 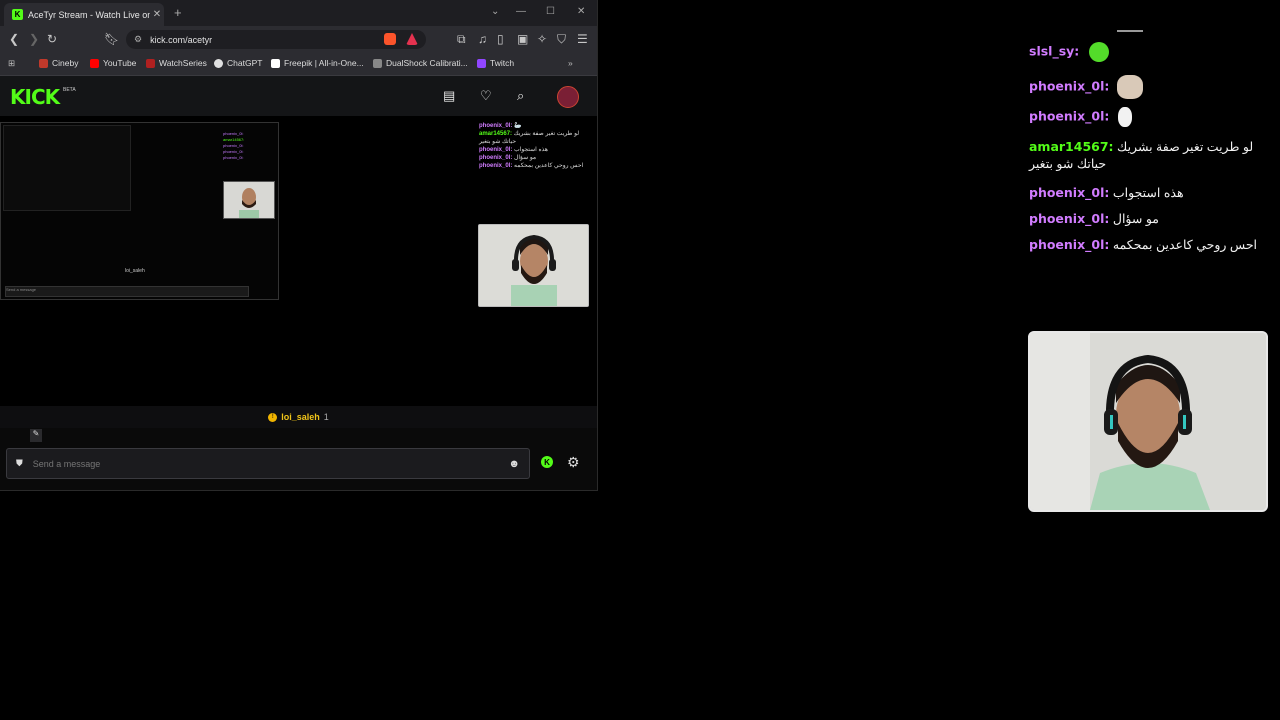 I want to click on sidebar-icon: ▯, so click(x=500, y=39).